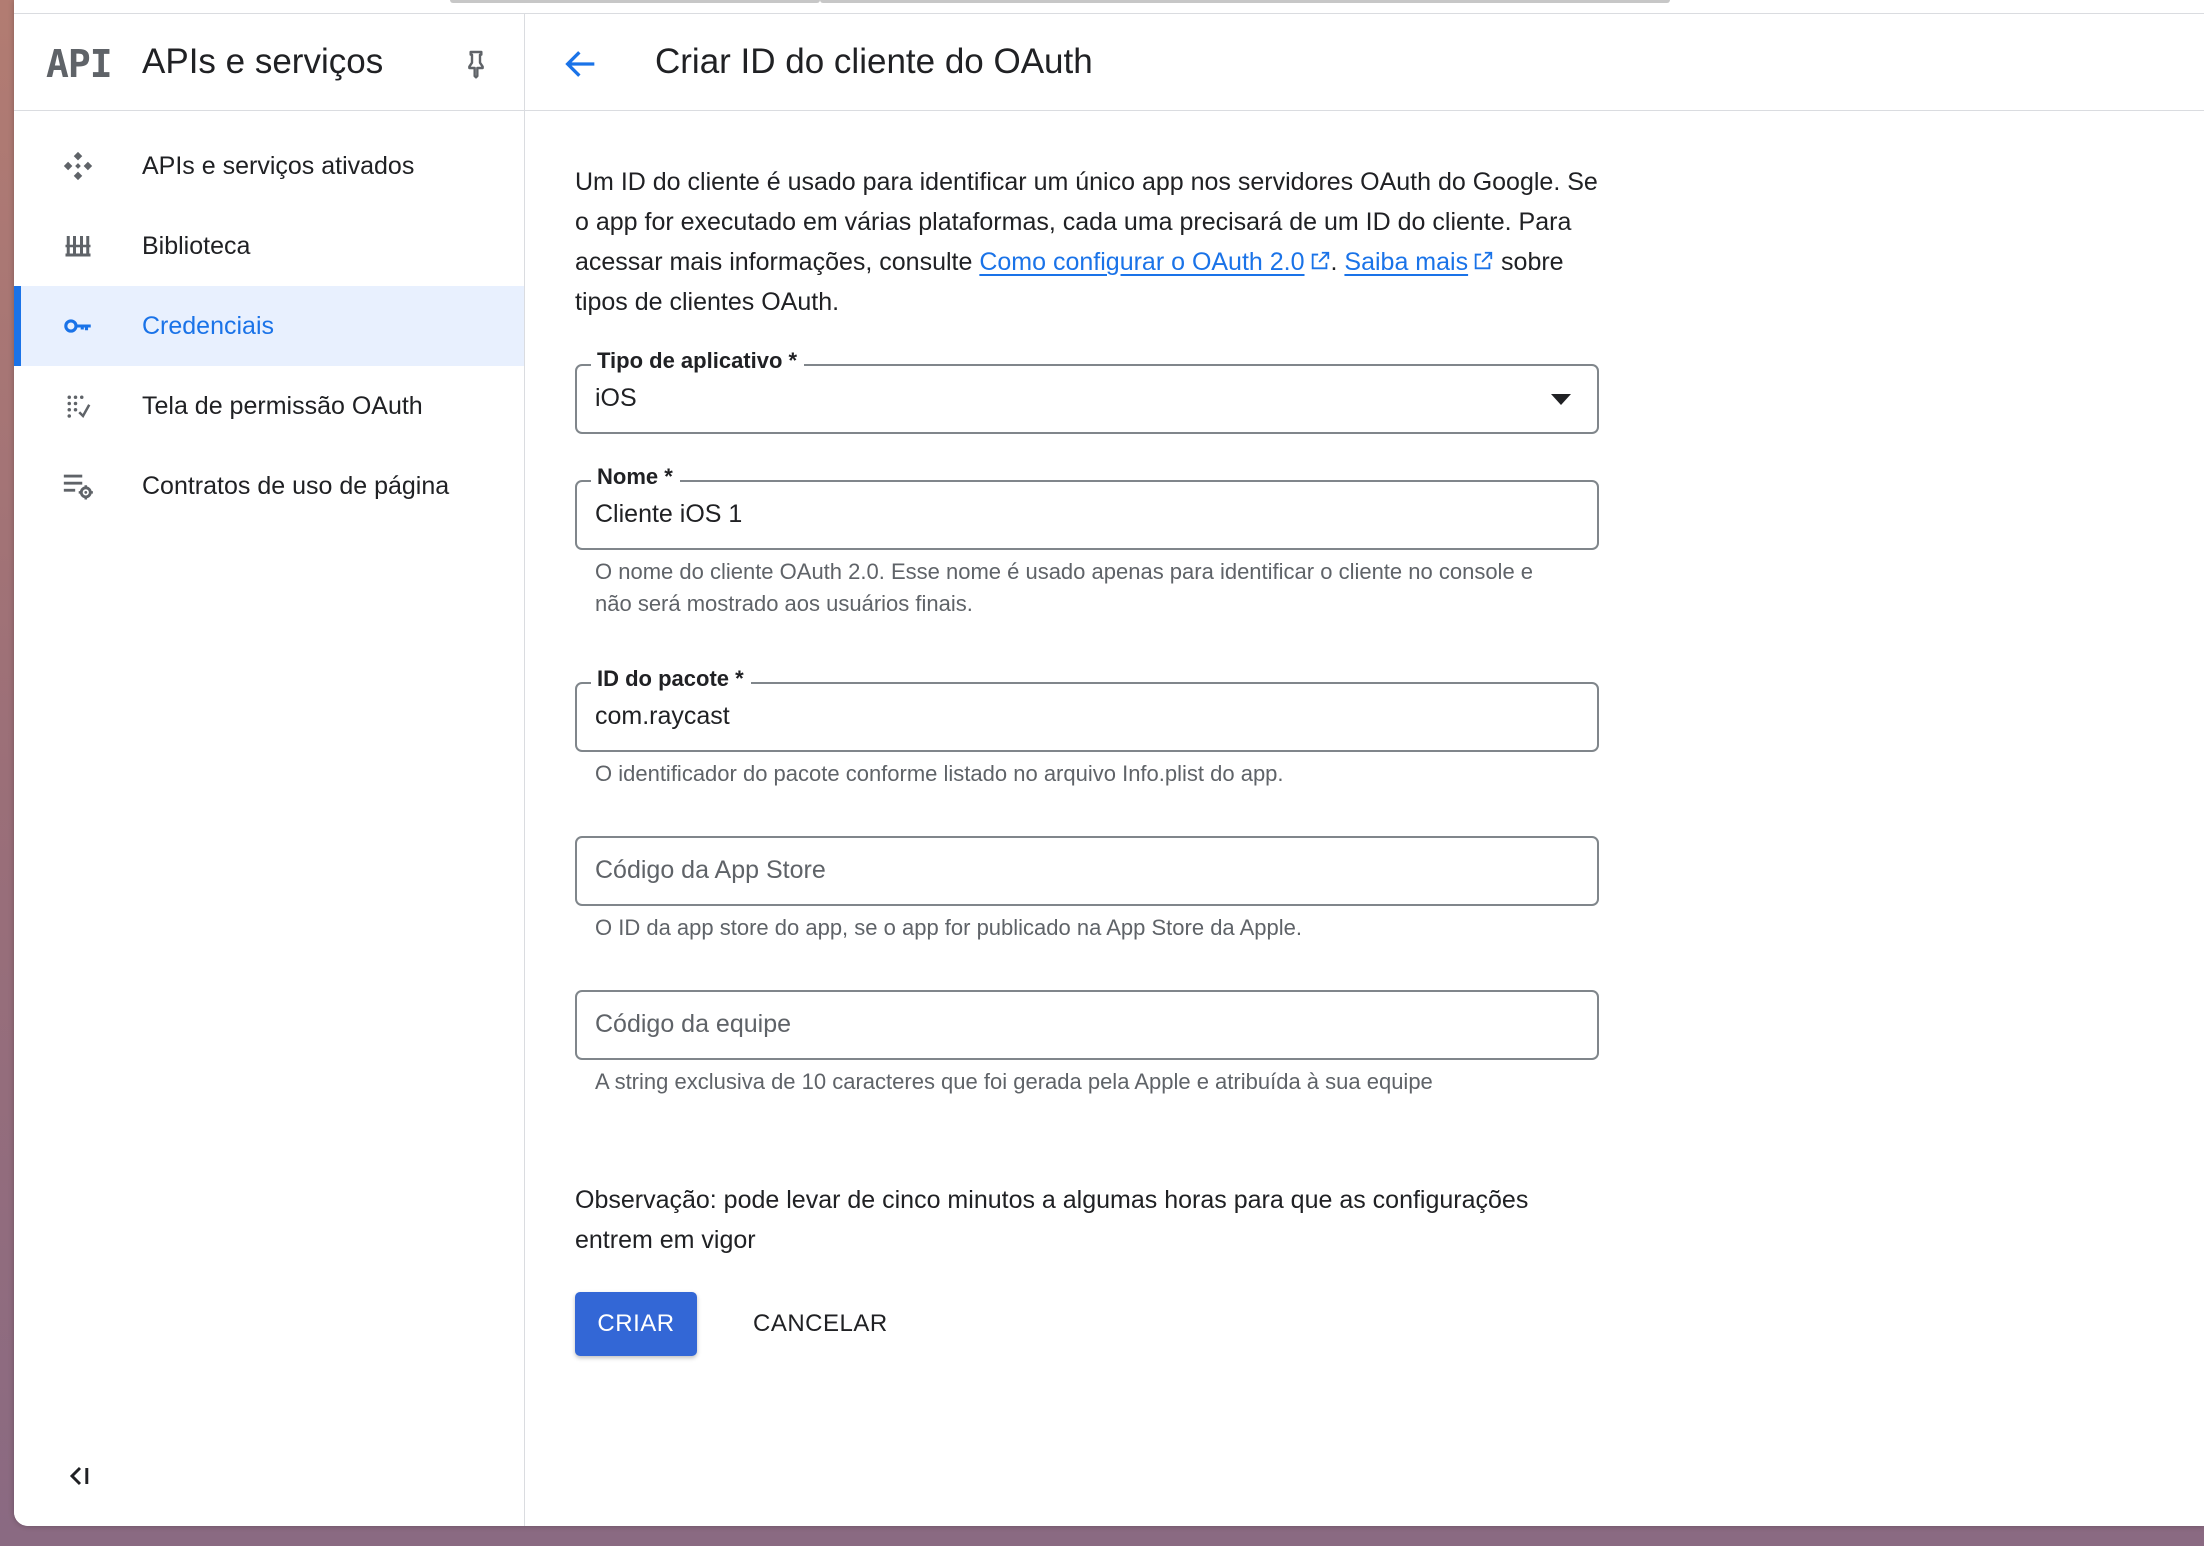 The height and width of the screenshot is (1546, 2204). I want to click on sidebar-item-biblioteca: Biblioteca, so click(269, 246).